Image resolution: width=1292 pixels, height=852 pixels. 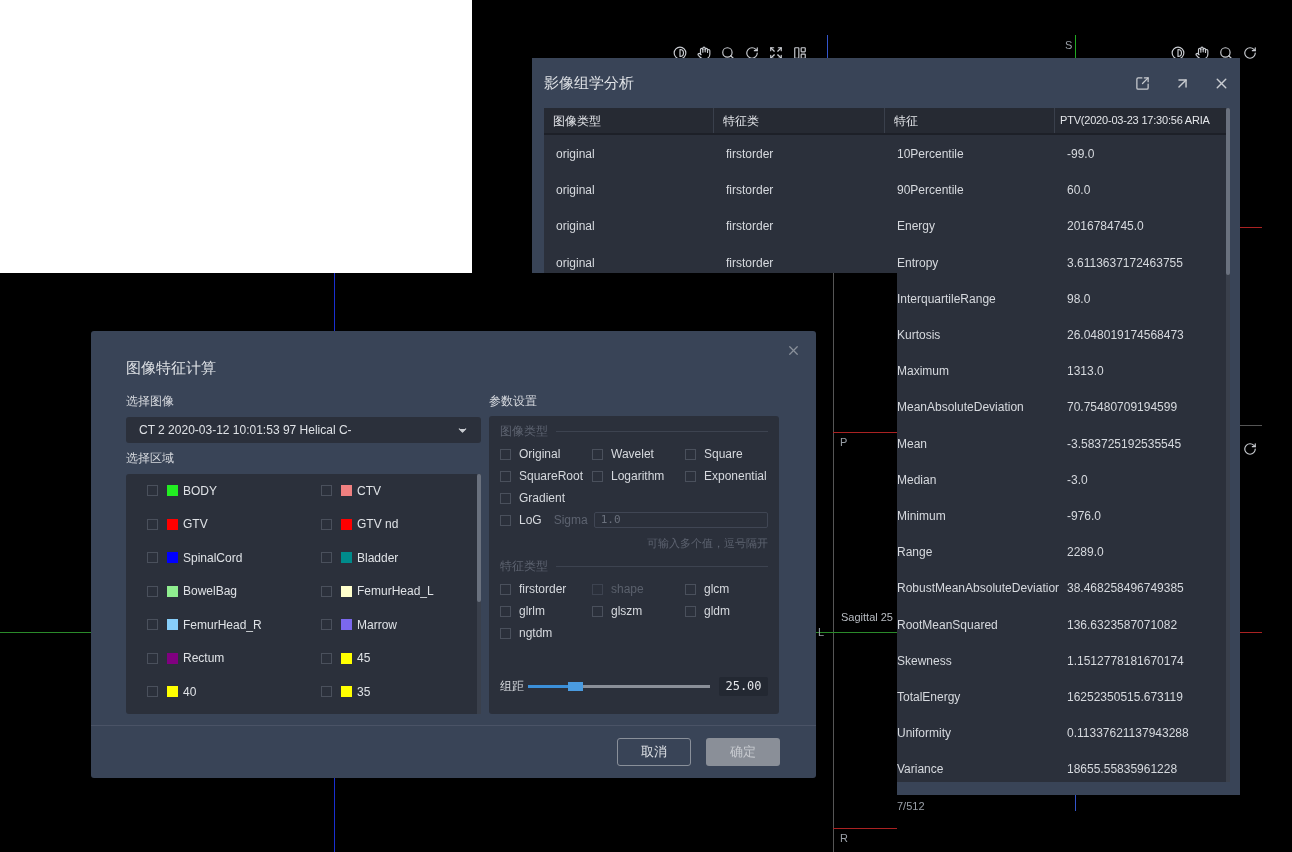 What do you see at coordinates (920, 769) in the screenshot?
I see `table-cell: Variance` at bounding box center [920, 769].